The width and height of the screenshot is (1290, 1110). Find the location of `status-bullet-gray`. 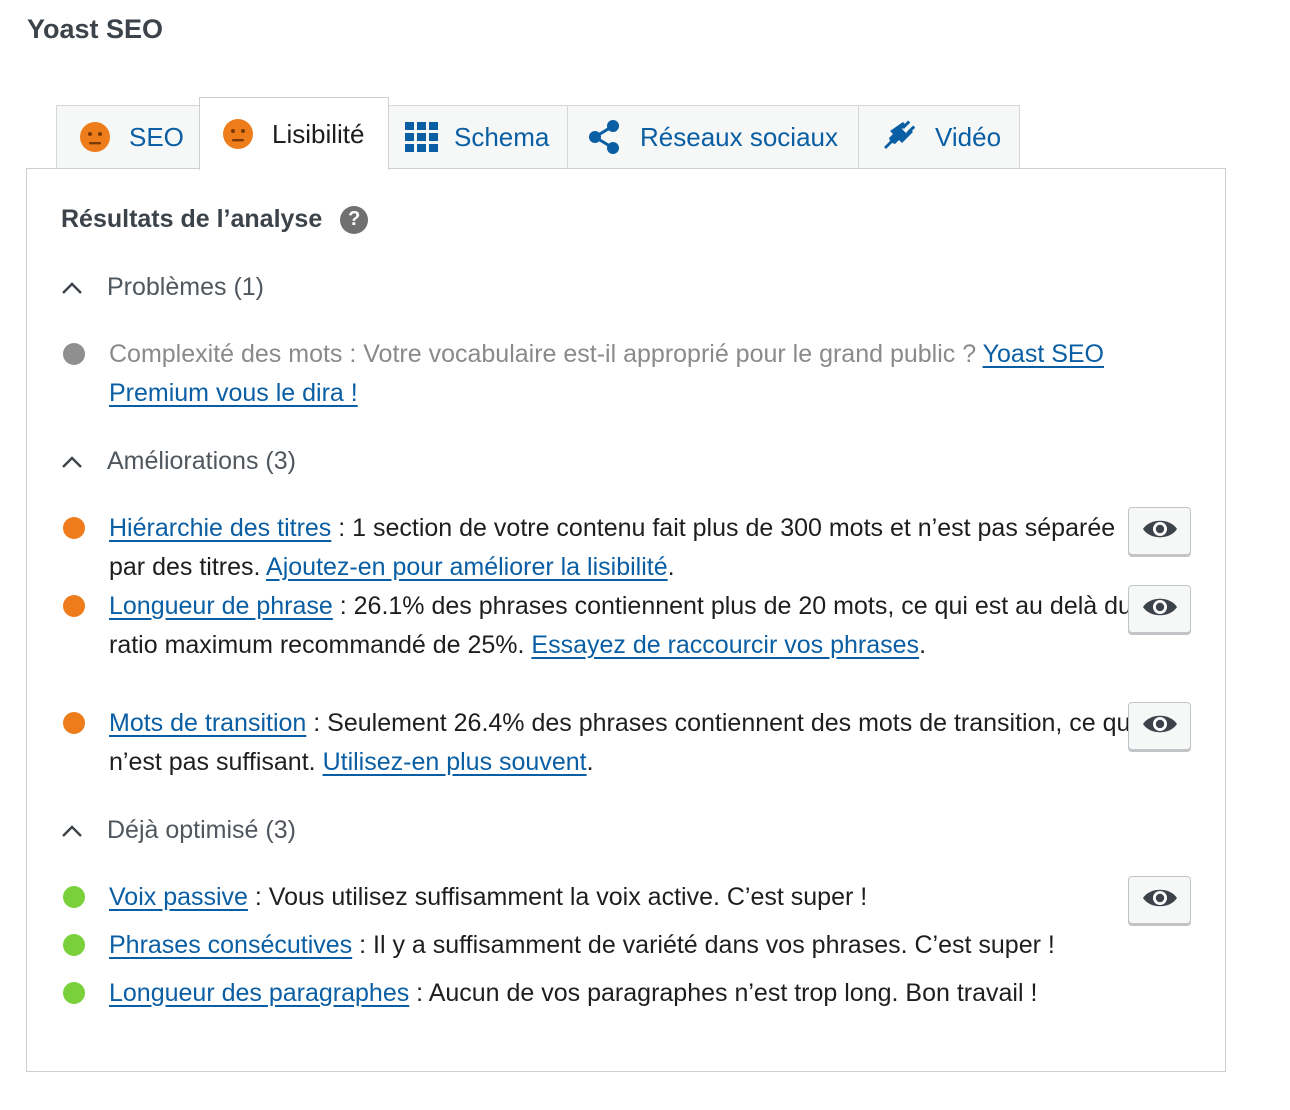

status-bullet-gray is located at coordinates (74, 354).